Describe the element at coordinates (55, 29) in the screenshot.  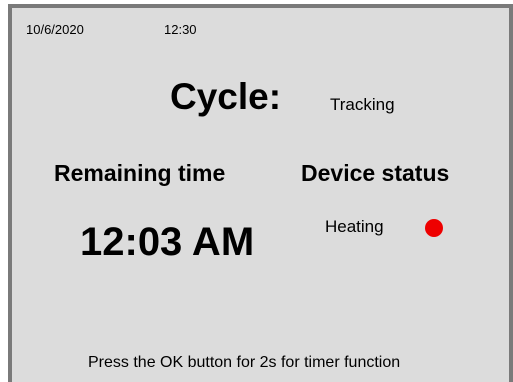
I see `date-readout: 10/6/2020` at that location.